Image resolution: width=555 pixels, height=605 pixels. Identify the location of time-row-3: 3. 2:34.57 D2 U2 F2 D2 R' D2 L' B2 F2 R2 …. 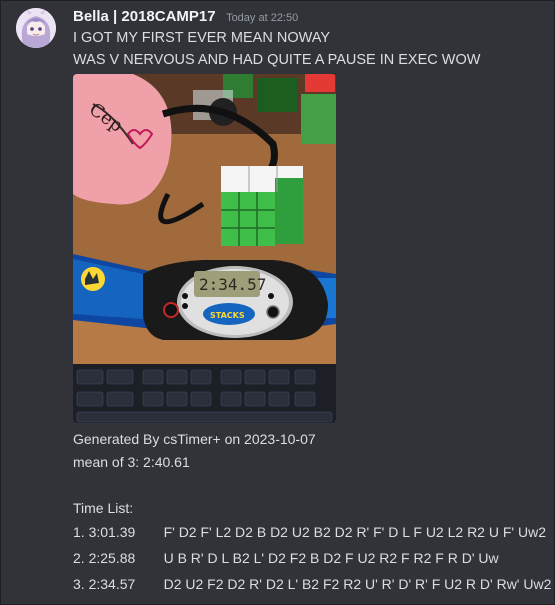
(312, 584).